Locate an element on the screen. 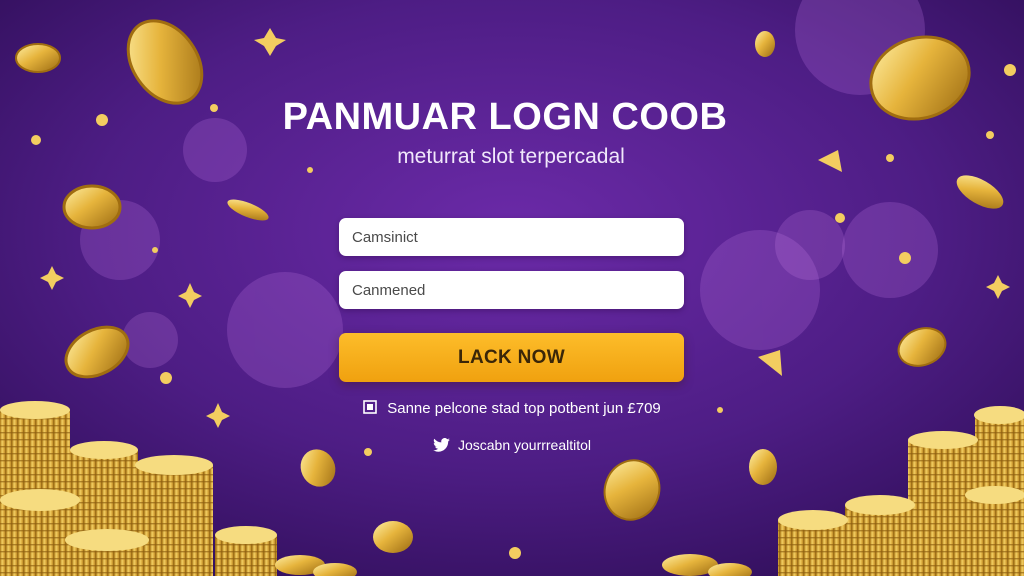 This screenshot has height=576, width=1024. social-text: Joscabn yourrrealtitol is located at coordinates (524, 445).